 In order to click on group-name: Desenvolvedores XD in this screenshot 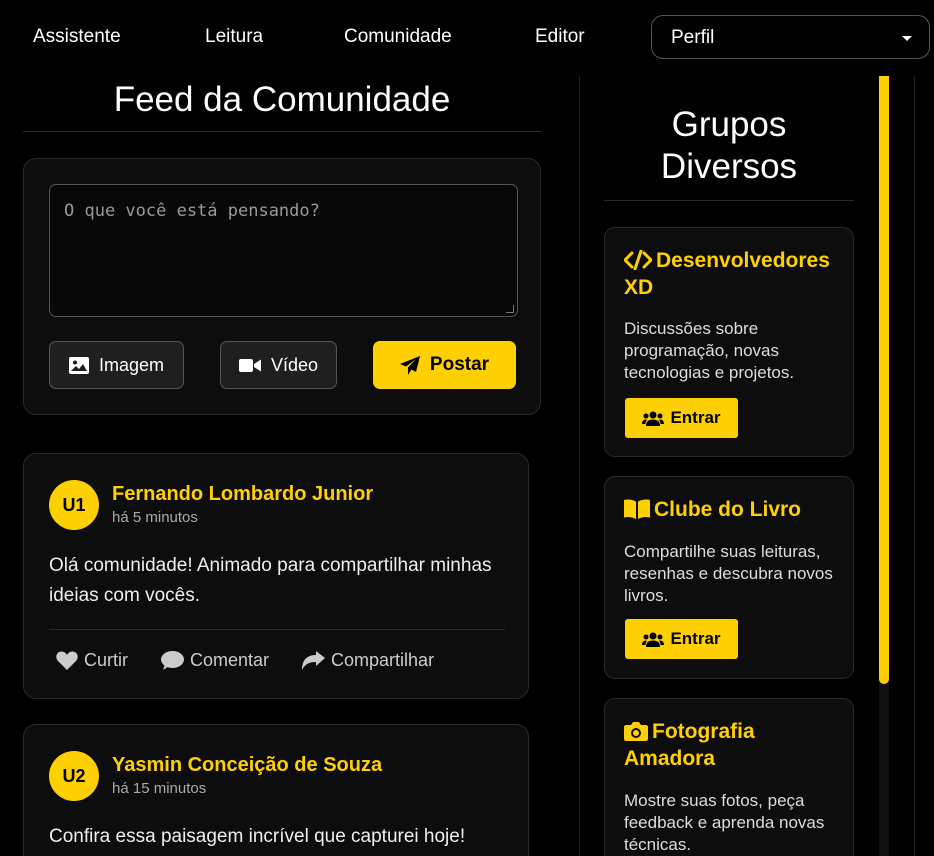, I will do `click(727, 274)`.